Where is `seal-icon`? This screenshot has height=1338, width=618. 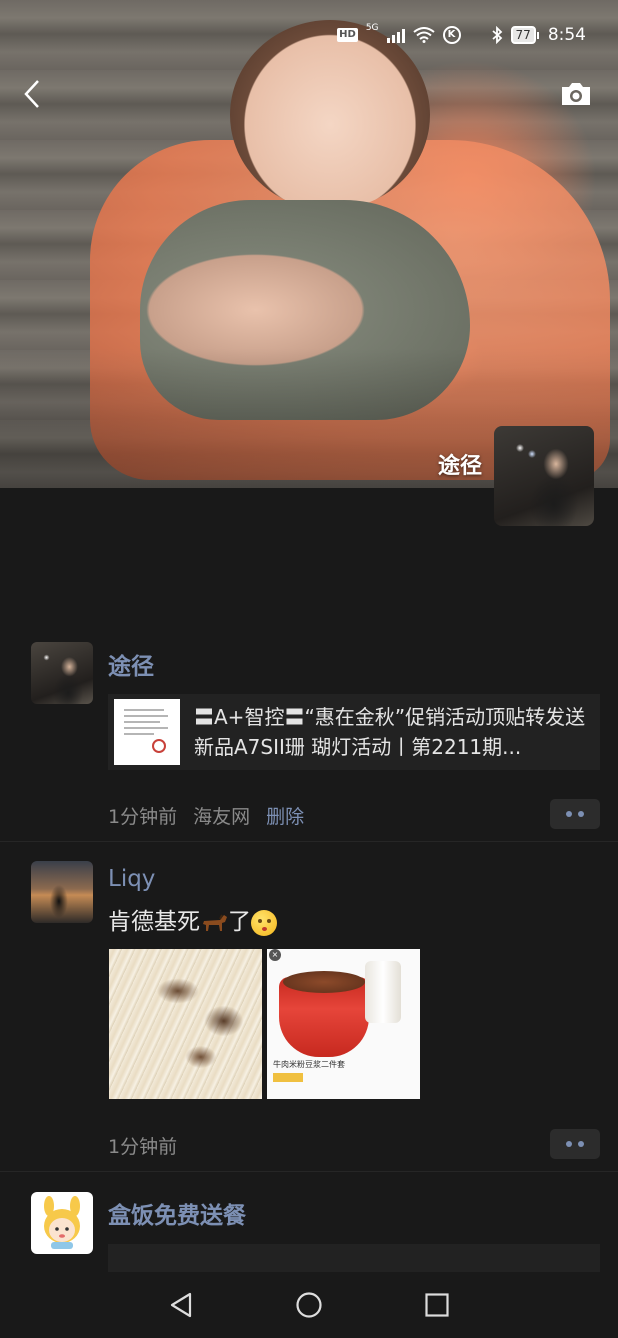
seal-icon is located at coordinates (159, 746).